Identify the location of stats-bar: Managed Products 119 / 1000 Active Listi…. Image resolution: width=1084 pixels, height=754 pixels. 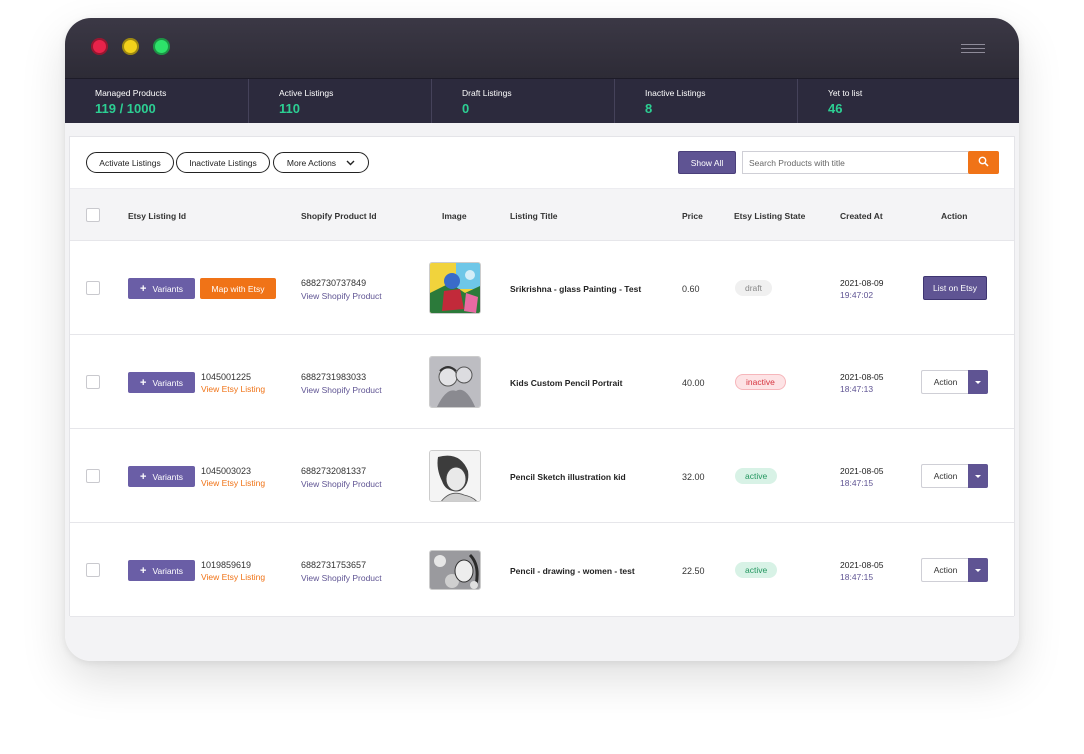
(542, 101).